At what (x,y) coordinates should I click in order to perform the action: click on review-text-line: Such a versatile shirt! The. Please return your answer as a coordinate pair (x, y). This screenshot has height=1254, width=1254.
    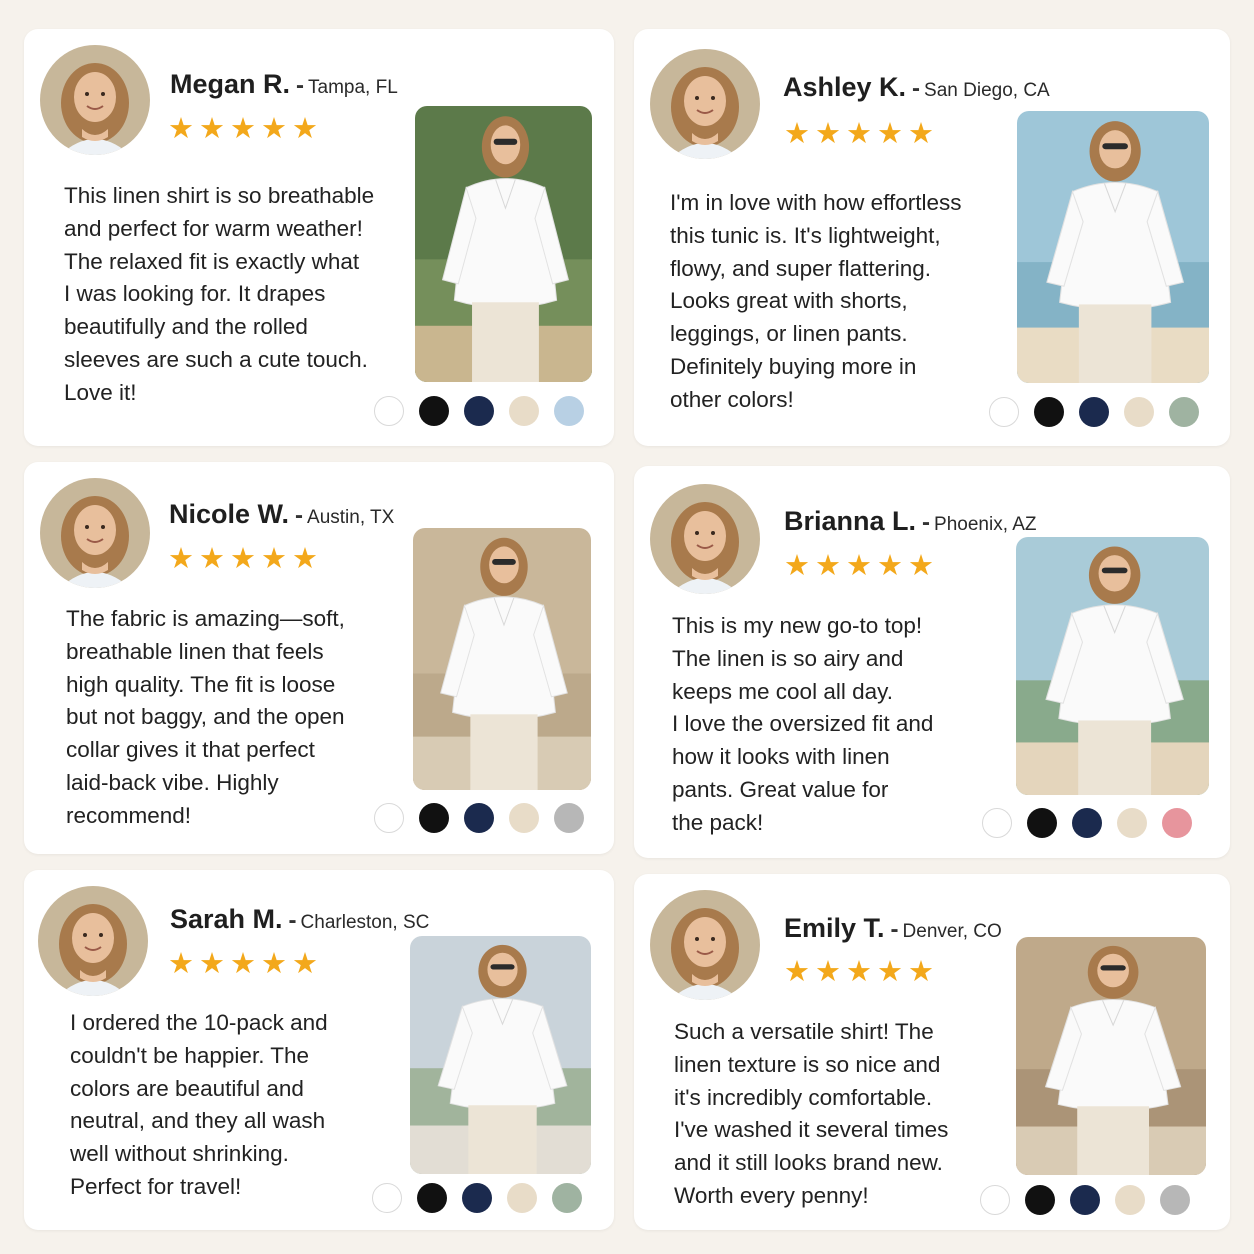
    Looking at the image, I should click on (804, 1031).